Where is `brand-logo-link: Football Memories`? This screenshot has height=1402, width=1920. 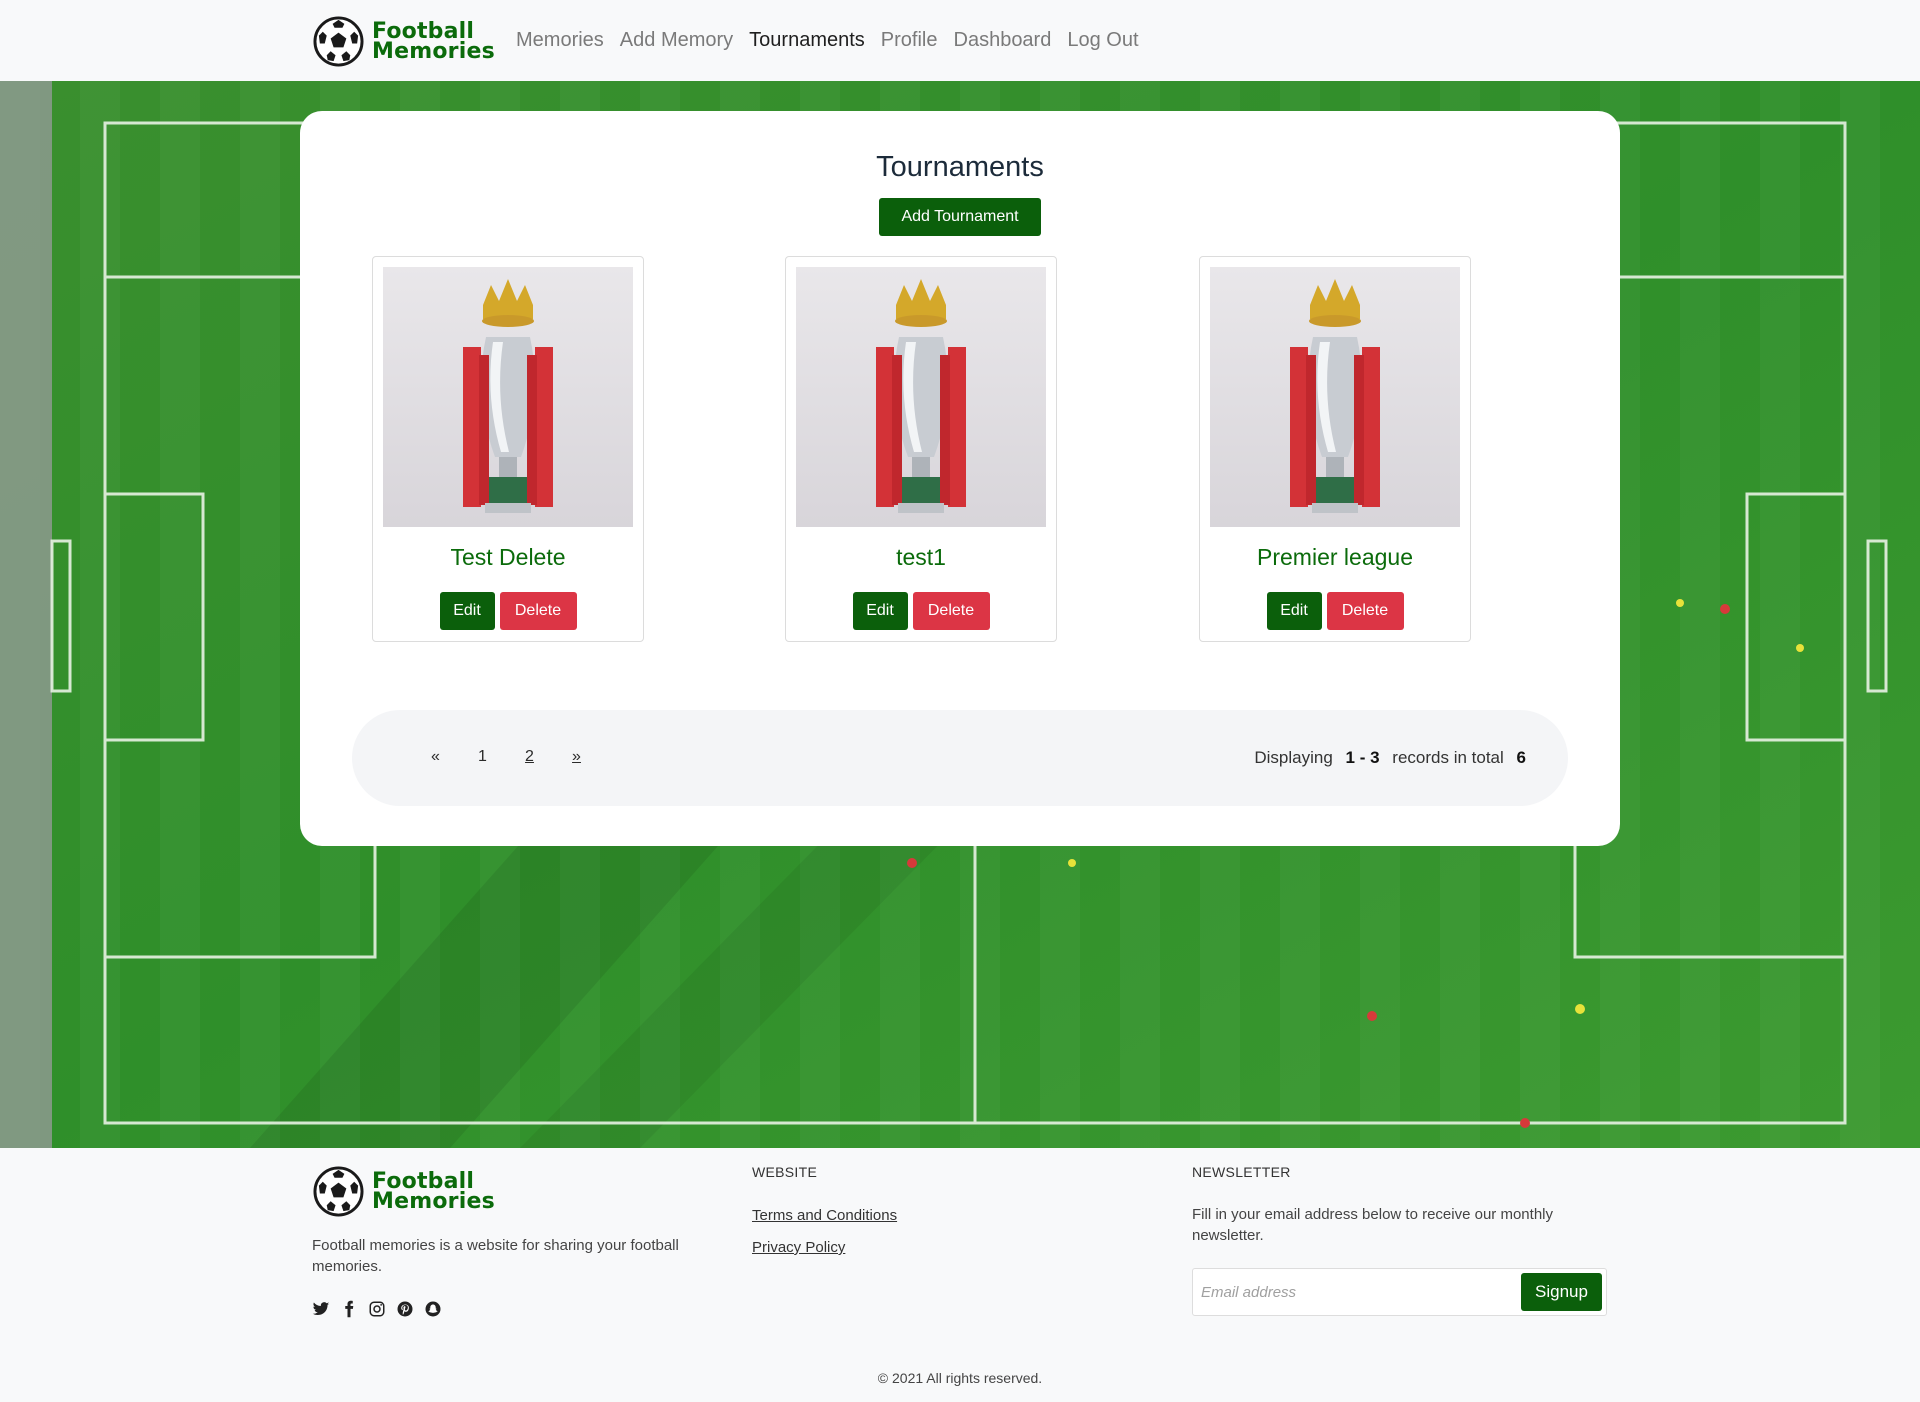 brand-logo-link: Football Memories is located at coordinates (404, 41).